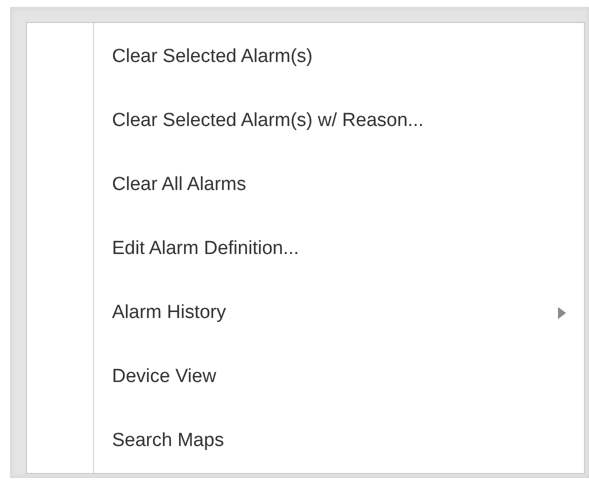  What do you see at coordinates (562, 313) in the screenshot?
I see `submenu-arrow-icon` at bounding box center [562, 313].